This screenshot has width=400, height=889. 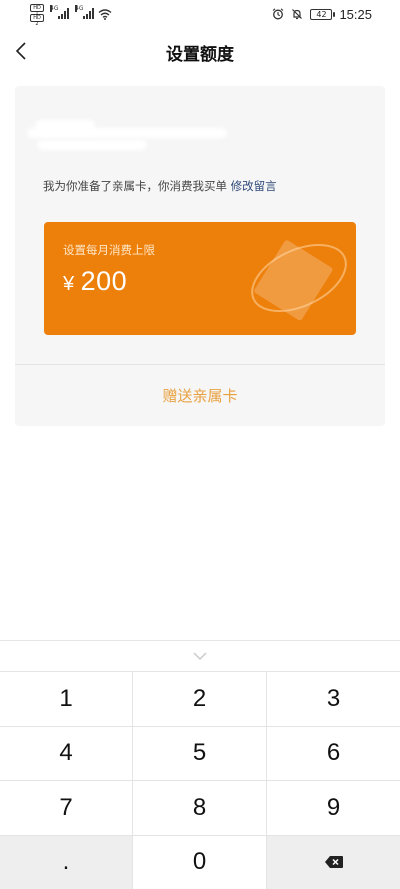 What do you see at coordinates (127, 134) in the screenshot?
I see `redacted-user-name` at bounding box center [127, 134].